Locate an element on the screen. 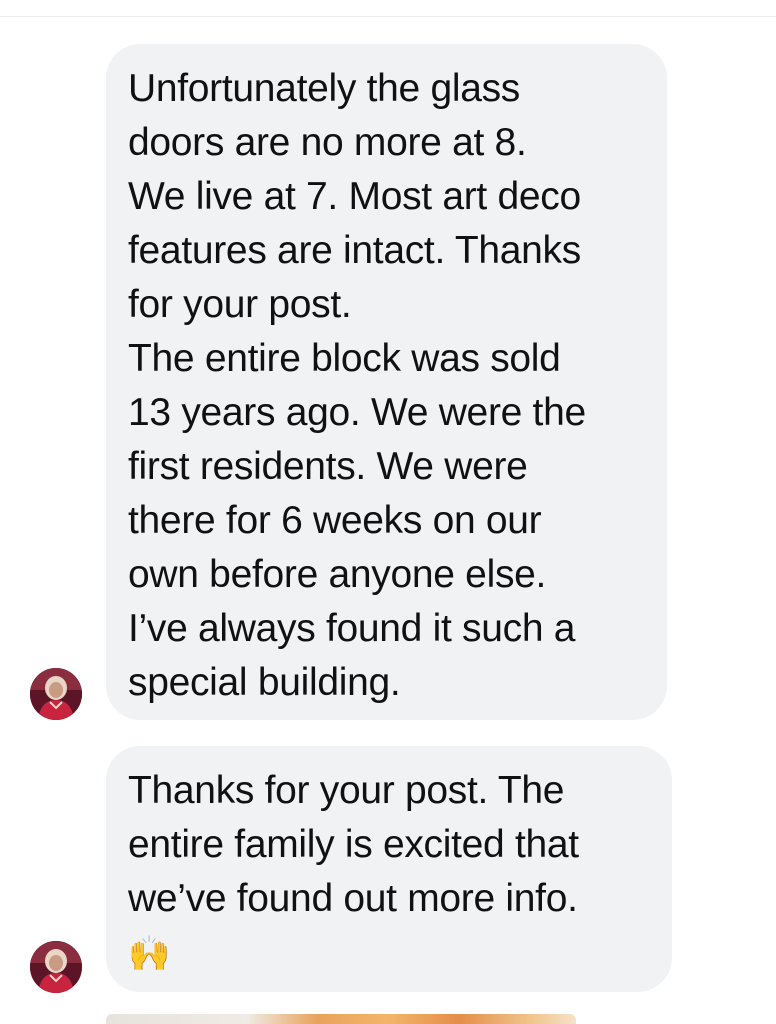 This screenshot has width=776, height=1024. message-text-line: entire family is excited that is located at coordinates (353, 844).